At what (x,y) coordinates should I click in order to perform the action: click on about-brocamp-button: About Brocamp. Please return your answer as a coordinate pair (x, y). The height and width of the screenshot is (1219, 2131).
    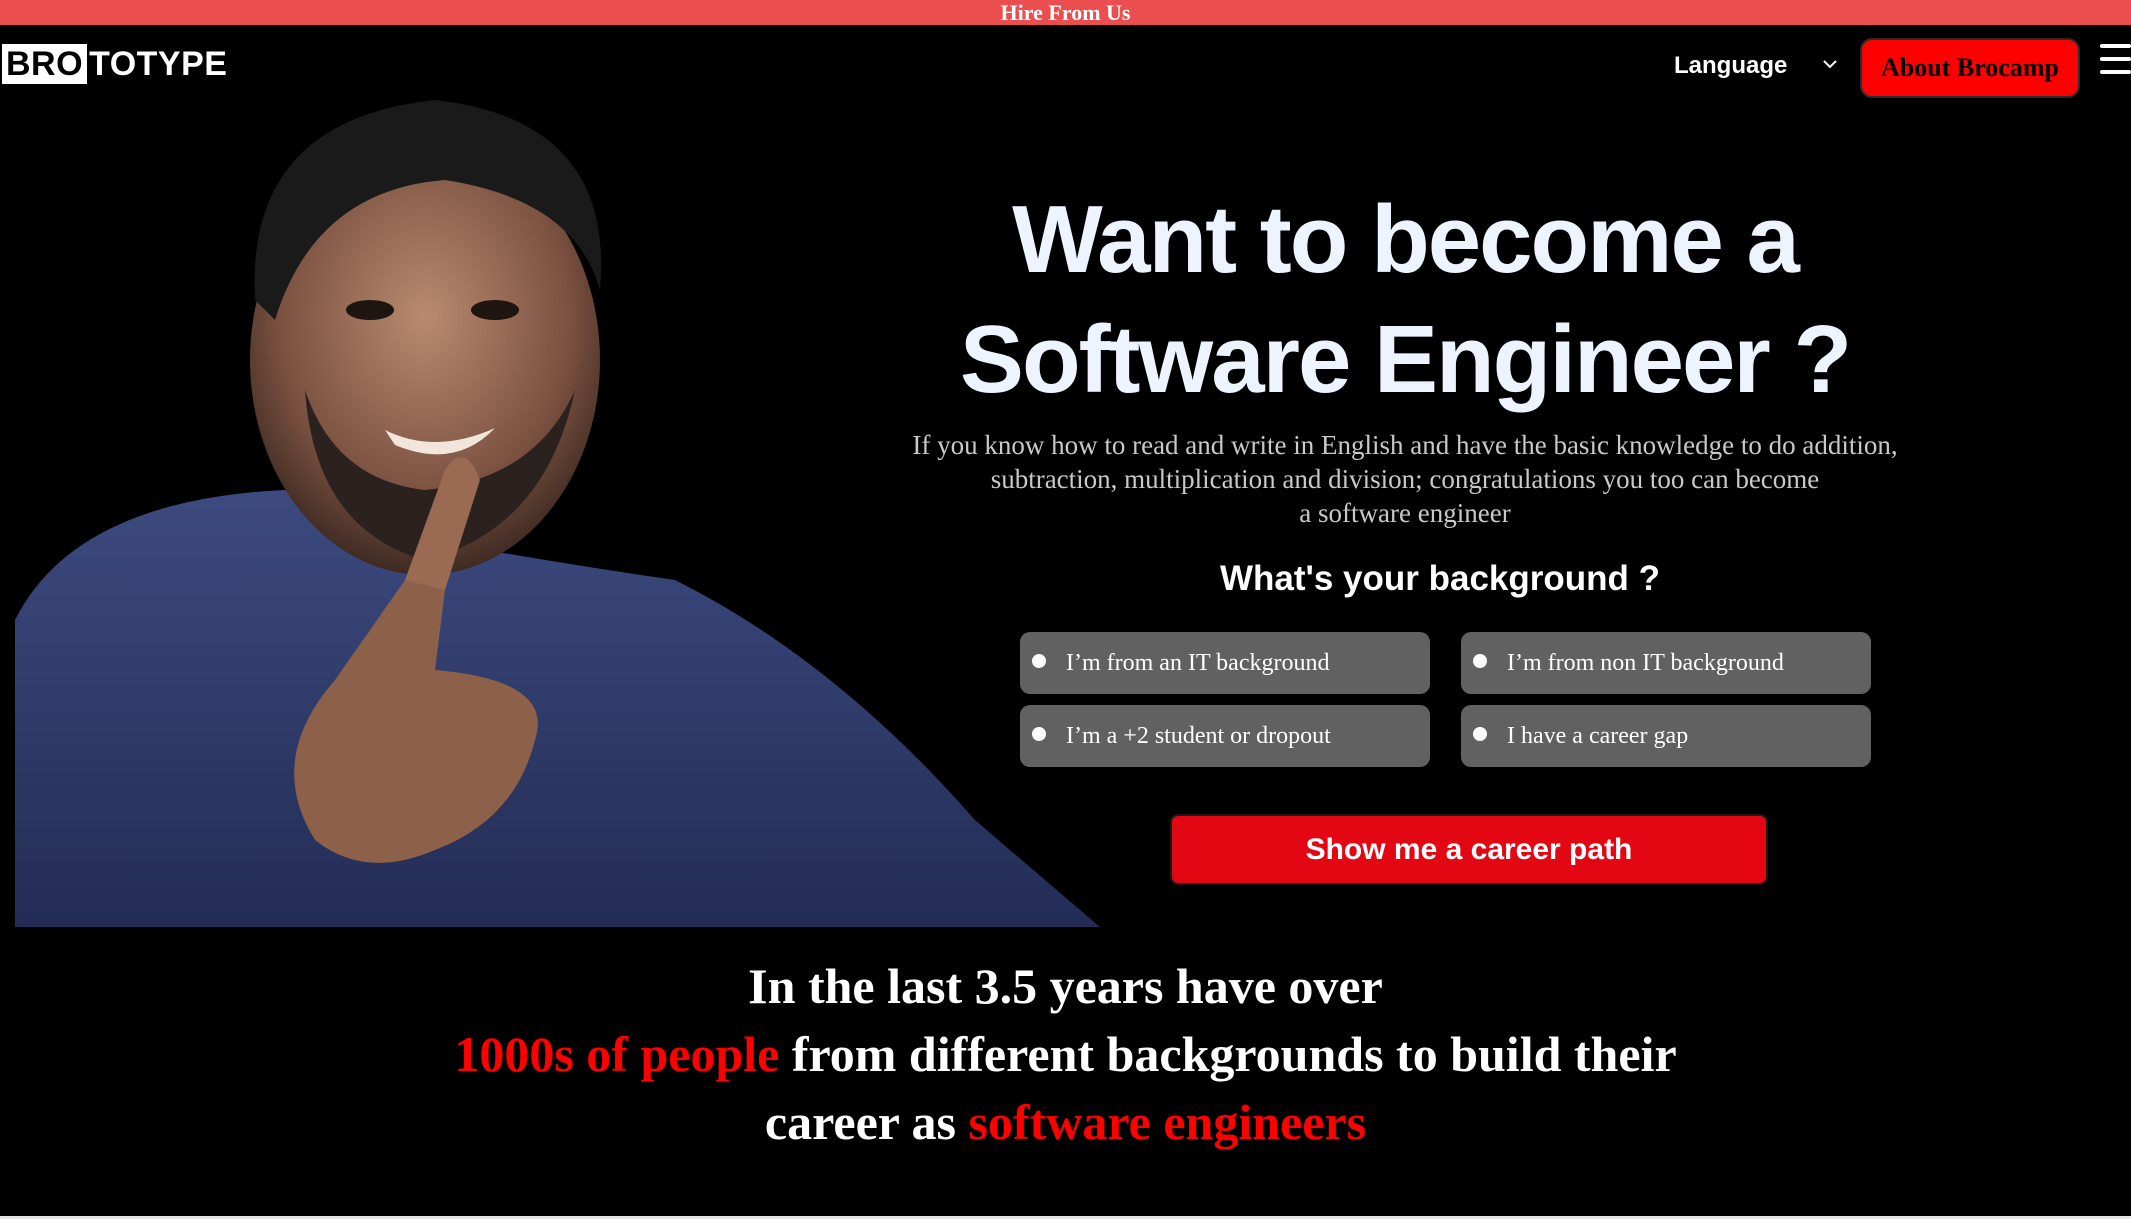
    Looking at the image, I should click on (1970, 68).